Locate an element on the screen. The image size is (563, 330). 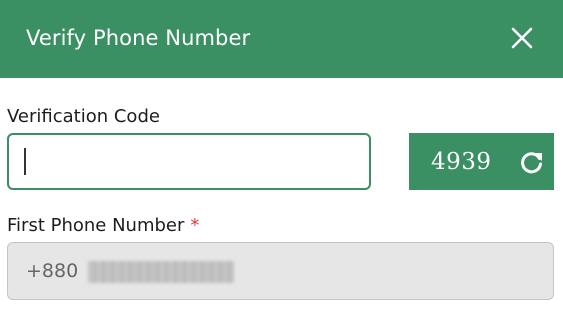
country-code-prefix: +880 is located at coordinates (52, 271).